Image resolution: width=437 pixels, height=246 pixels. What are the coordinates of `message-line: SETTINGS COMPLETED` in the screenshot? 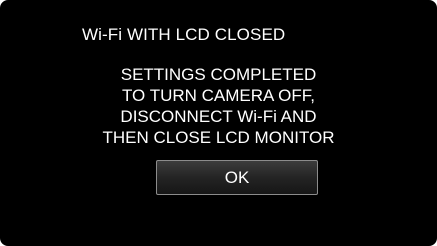 It's located at (218, 74).